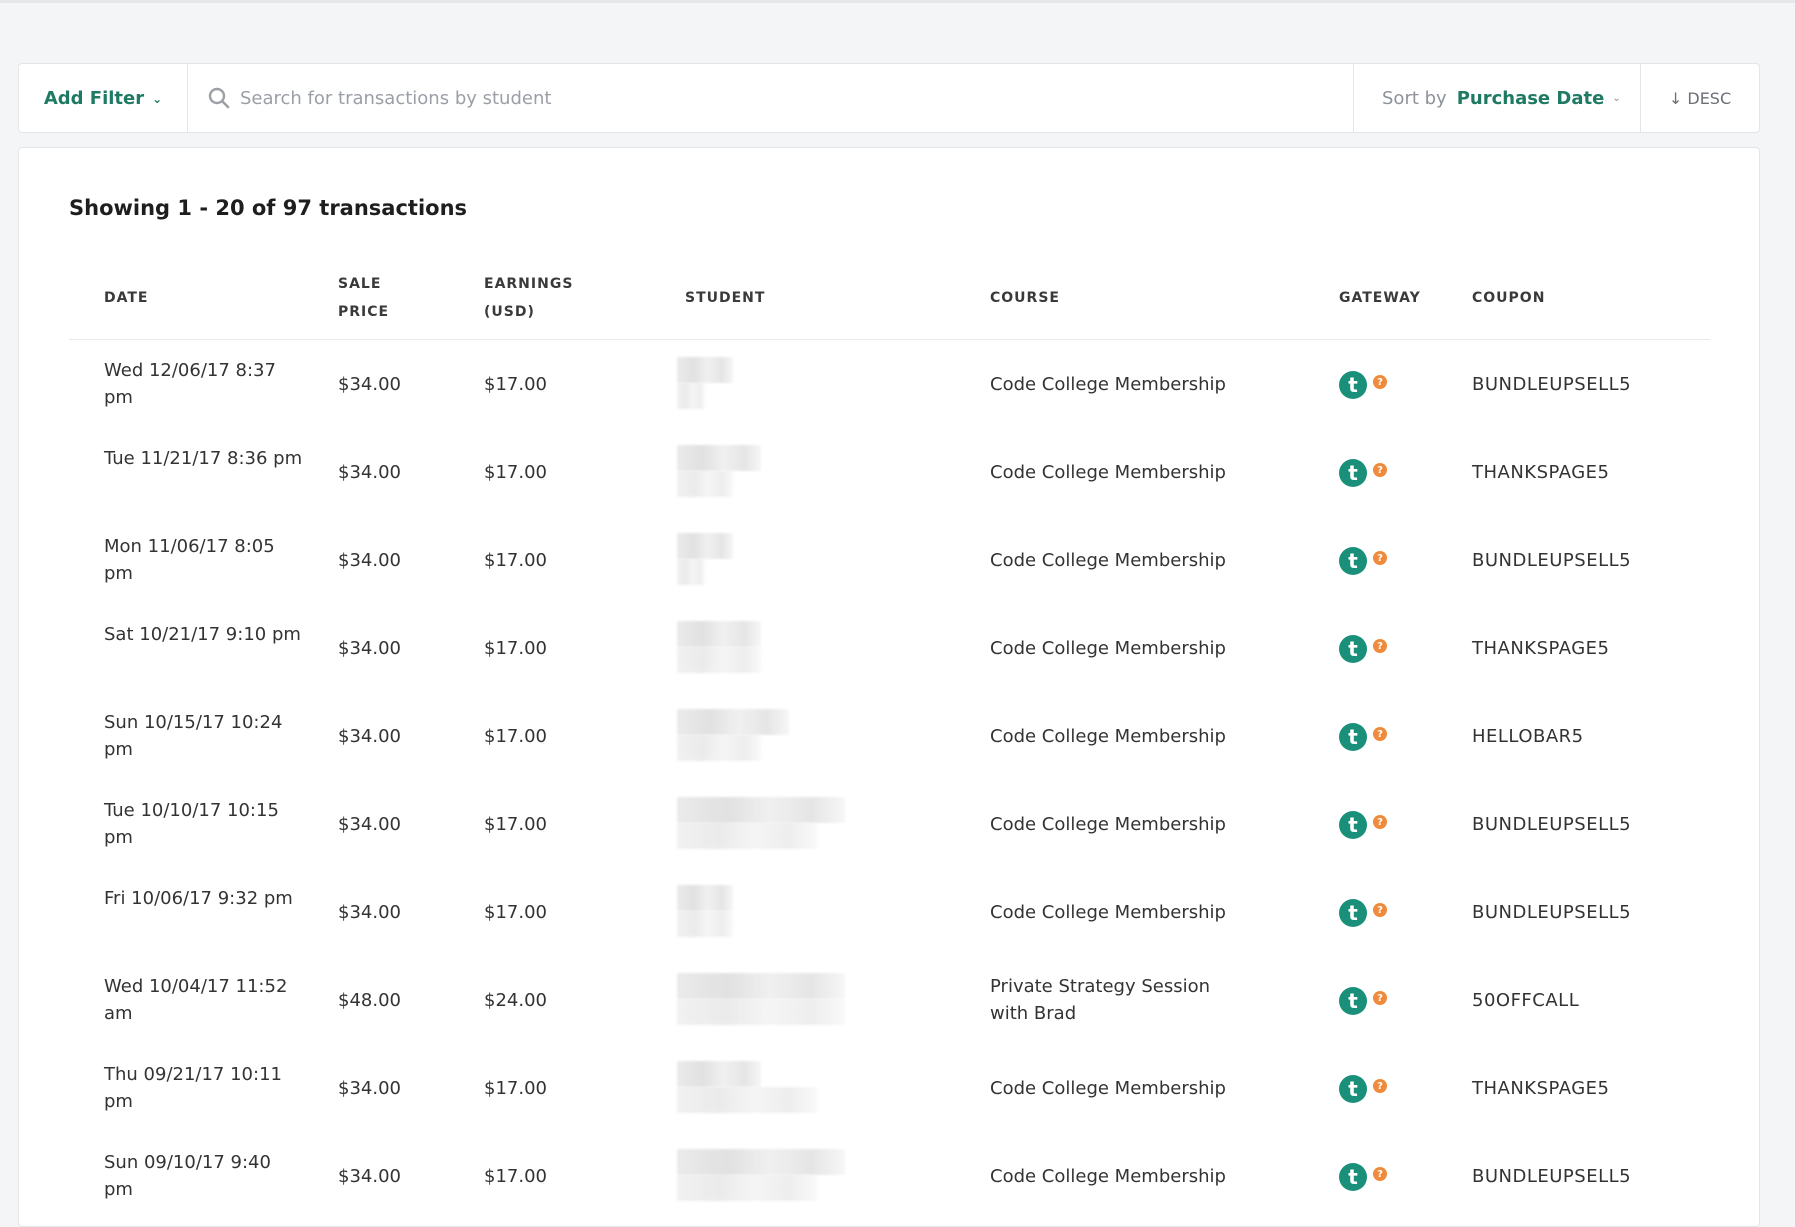 The height and width of the screenshot is (1227, 1795). I want to click on transaction-date: Tue 10/10/17 10:15 pm, so click(191, 824).